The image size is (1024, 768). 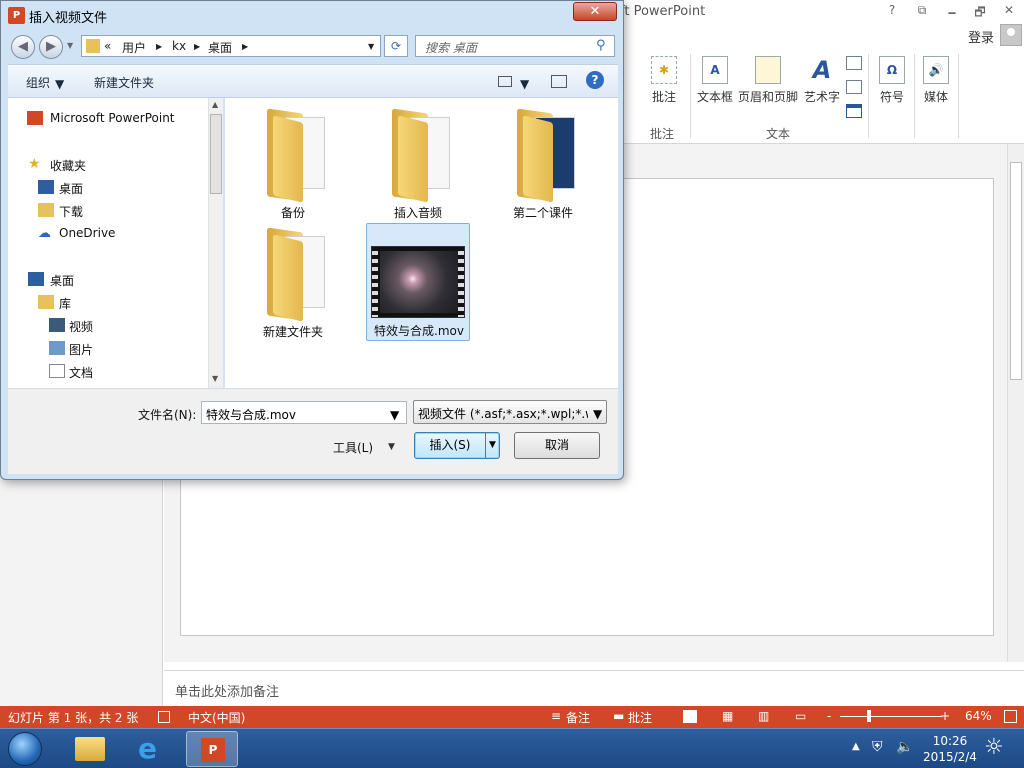 What do you see at coordinates (891, 716) in the screenshot?
I see `zoom-slider` at bounding box center [891, 716].